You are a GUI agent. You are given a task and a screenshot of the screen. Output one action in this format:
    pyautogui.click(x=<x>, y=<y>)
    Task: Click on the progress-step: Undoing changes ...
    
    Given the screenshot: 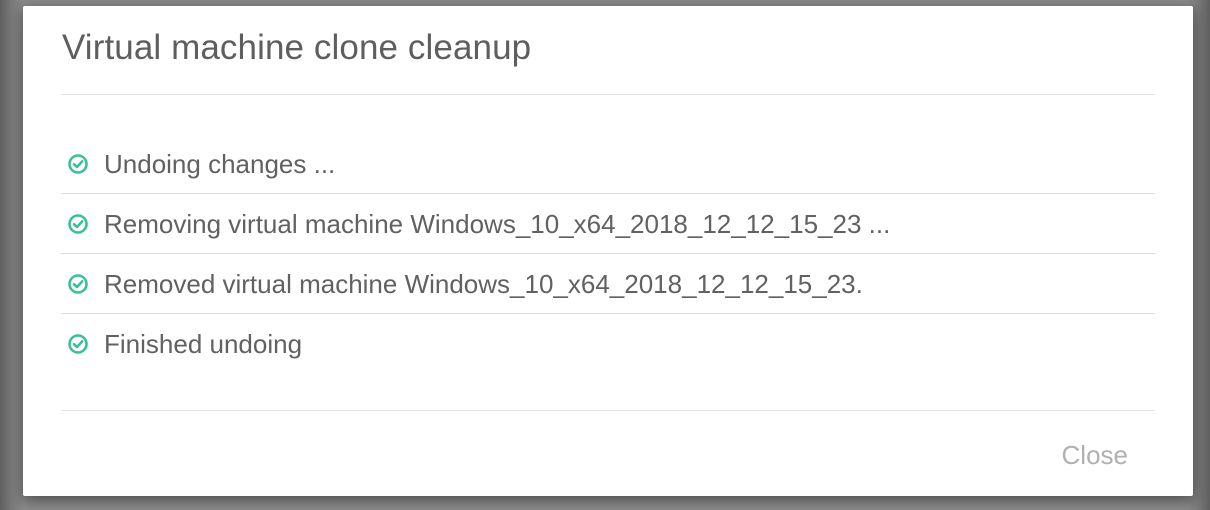 What is the action you would take?
    pyautogui.click(x=608, y=164)
    